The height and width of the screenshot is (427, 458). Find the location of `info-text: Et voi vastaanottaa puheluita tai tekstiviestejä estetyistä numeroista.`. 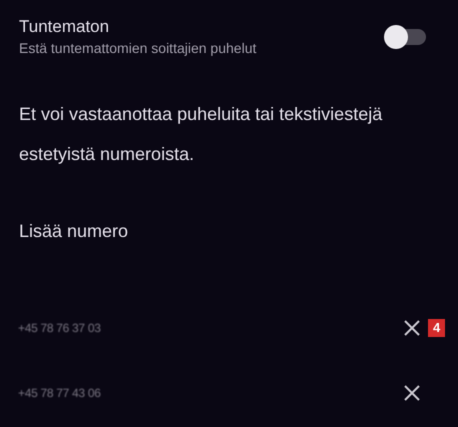

info-text: Et voi vastaanottaa puheluita tai tekstiviestejä estetyistä numeroista. is located at coordinates (201, 134).